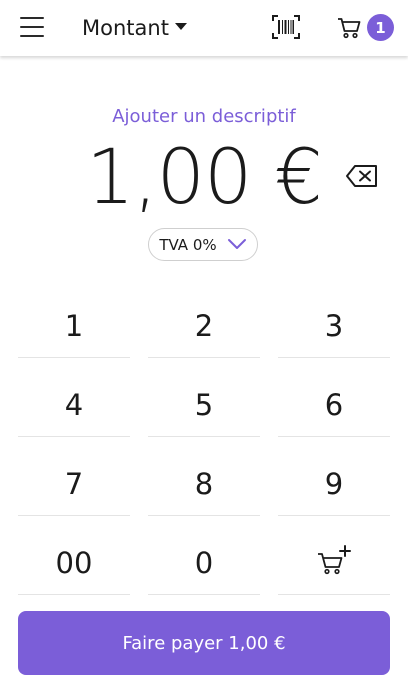  What do you see at coordinates (204, 563) in the screenshot?
I see `key-0: 0` at bounding box center [204, 563].